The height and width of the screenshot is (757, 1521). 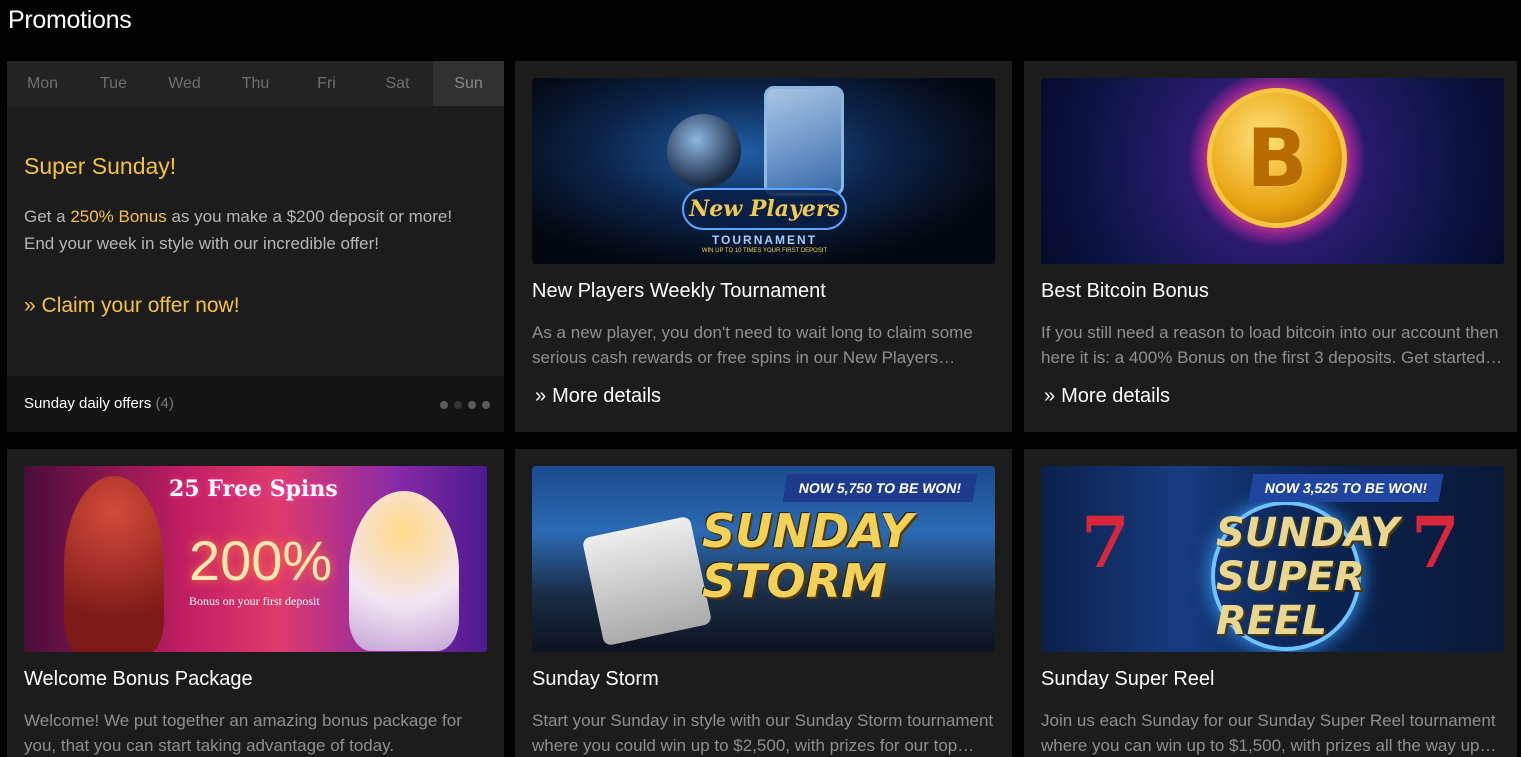 I want to click on banner-percent: 200%, so click(x=261, y=560).